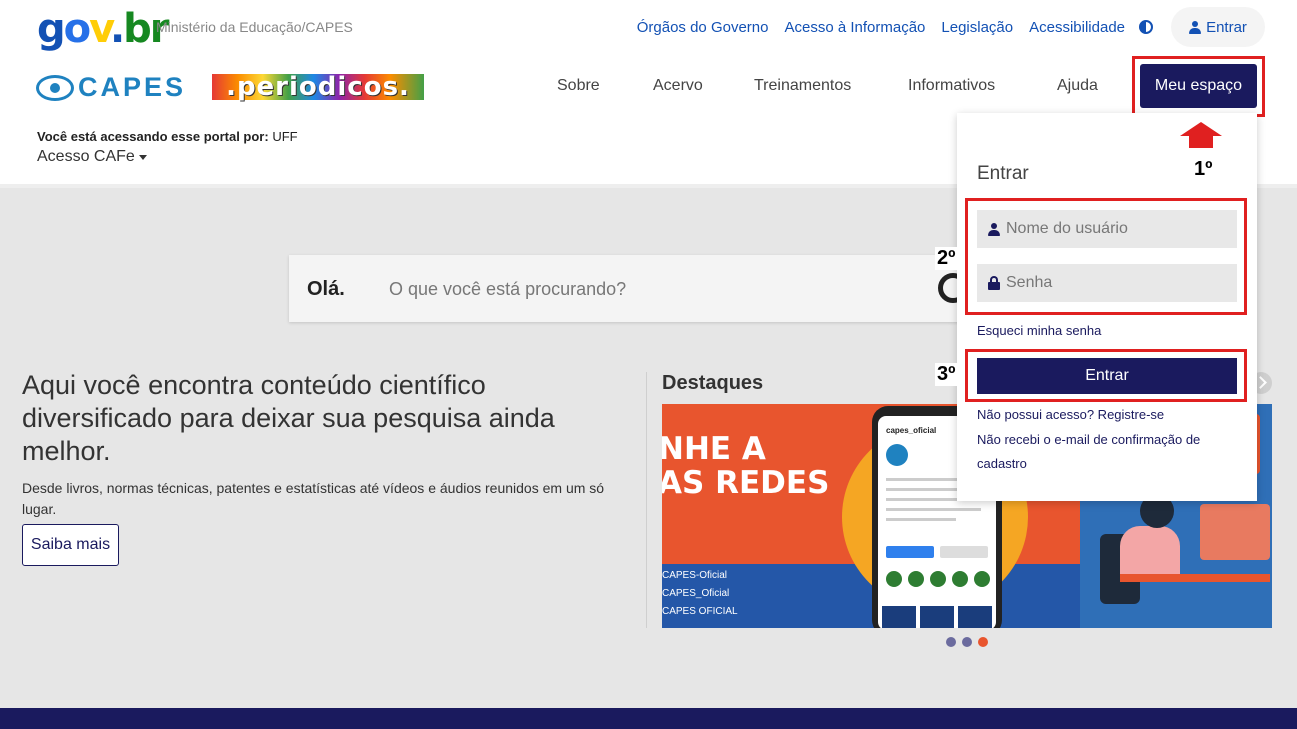  I want to click on carousel-dots, so click(967, 642).